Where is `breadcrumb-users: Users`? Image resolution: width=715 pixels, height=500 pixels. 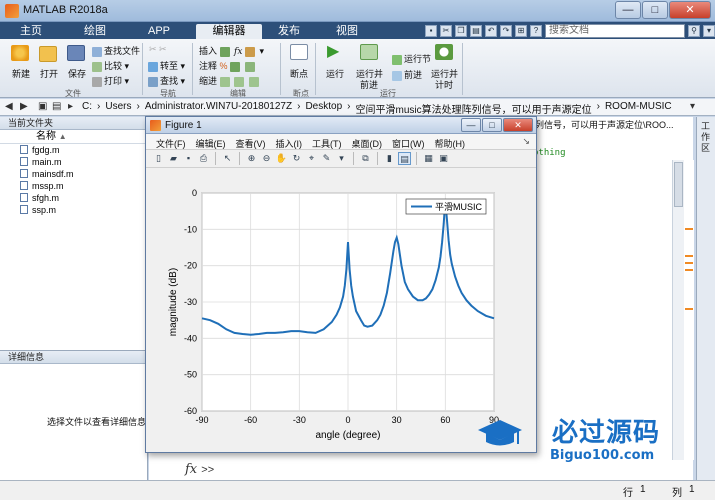 breadcrumb-users: Users is located at coordinates (118, 108).